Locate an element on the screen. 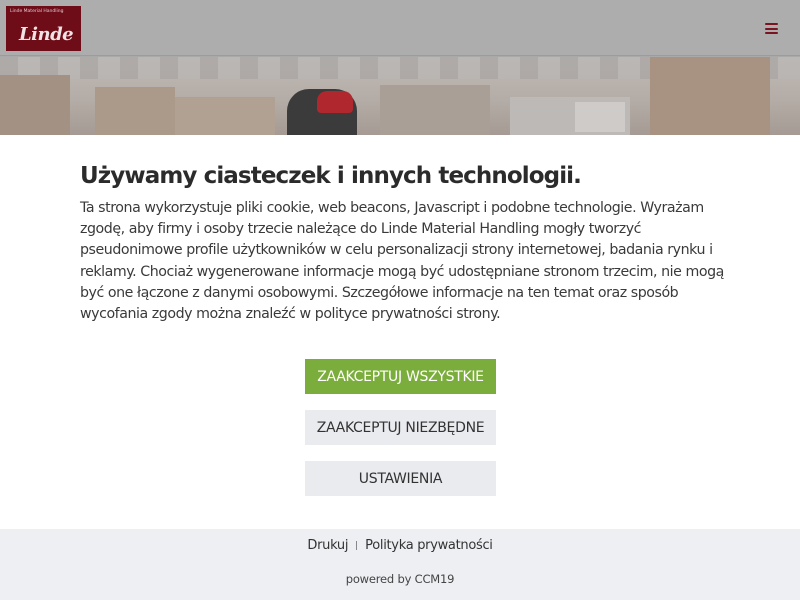 The width and height of the screenshot is (800, 600). print-link: Drukuj is located at coordinates (327, 545).